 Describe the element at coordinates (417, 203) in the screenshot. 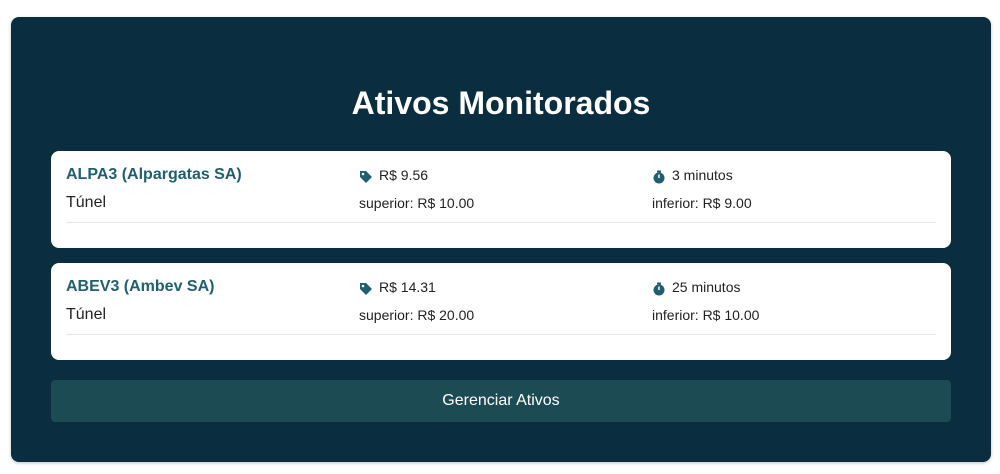

I see `asset-upper-limit: superior: R$ 10.00` at that location.